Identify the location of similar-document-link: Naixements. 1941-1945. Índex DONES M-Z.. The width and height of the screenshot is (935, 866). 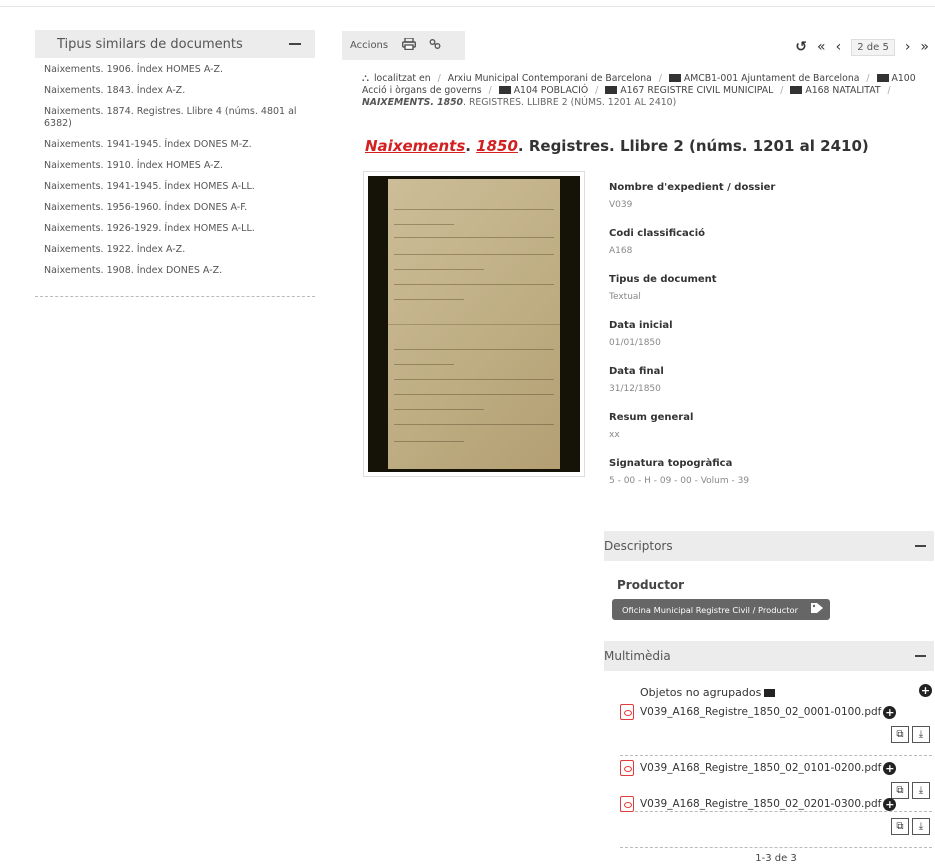
(179, 145).